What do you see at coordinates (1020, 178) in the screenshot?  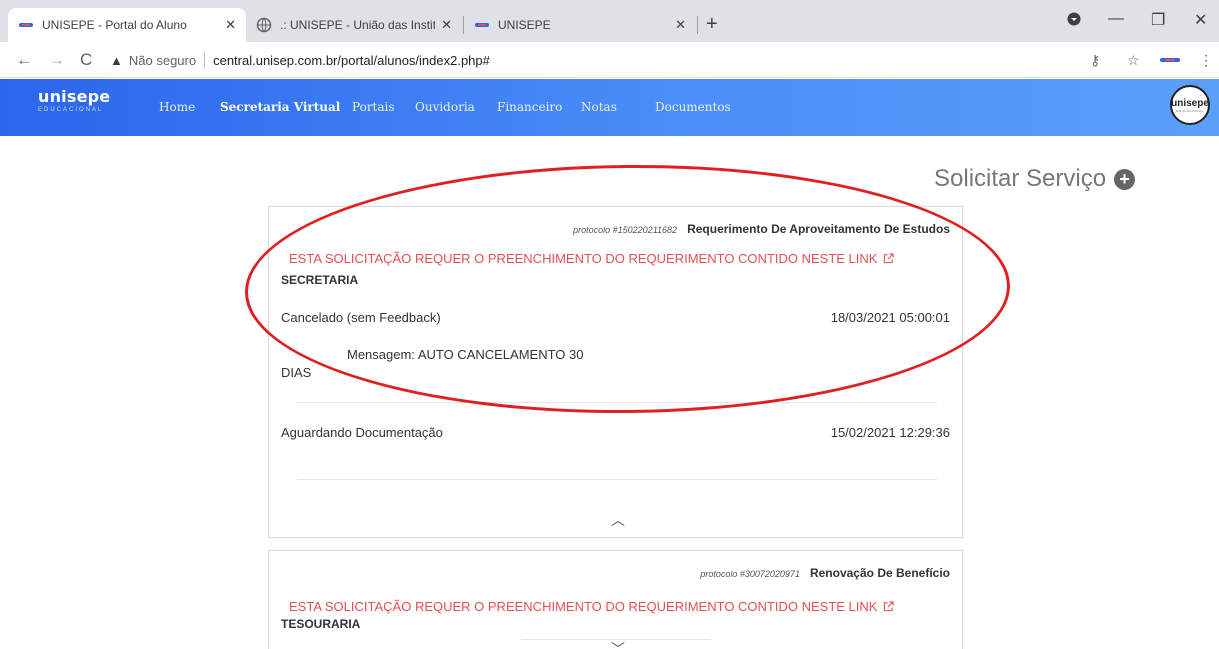 I see `solicitar-servico-label: Solicitar Serviço` at bounding box center [1020, 178].